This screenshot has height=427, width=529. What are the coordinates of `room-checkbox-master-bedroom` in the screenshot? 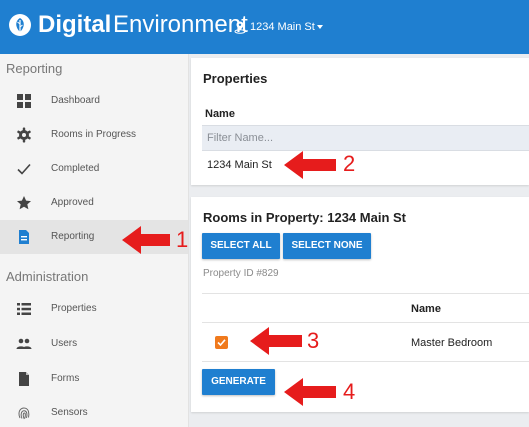 It's located at (221, 342).